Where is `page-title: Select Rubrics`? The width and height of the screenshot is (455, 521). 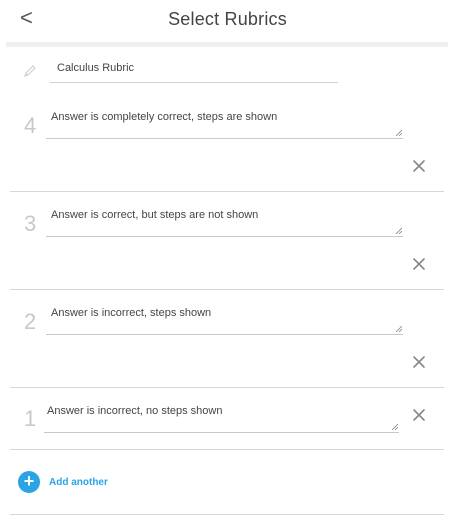 page-title: Select Rubrics is located at coordinates (227, 19).